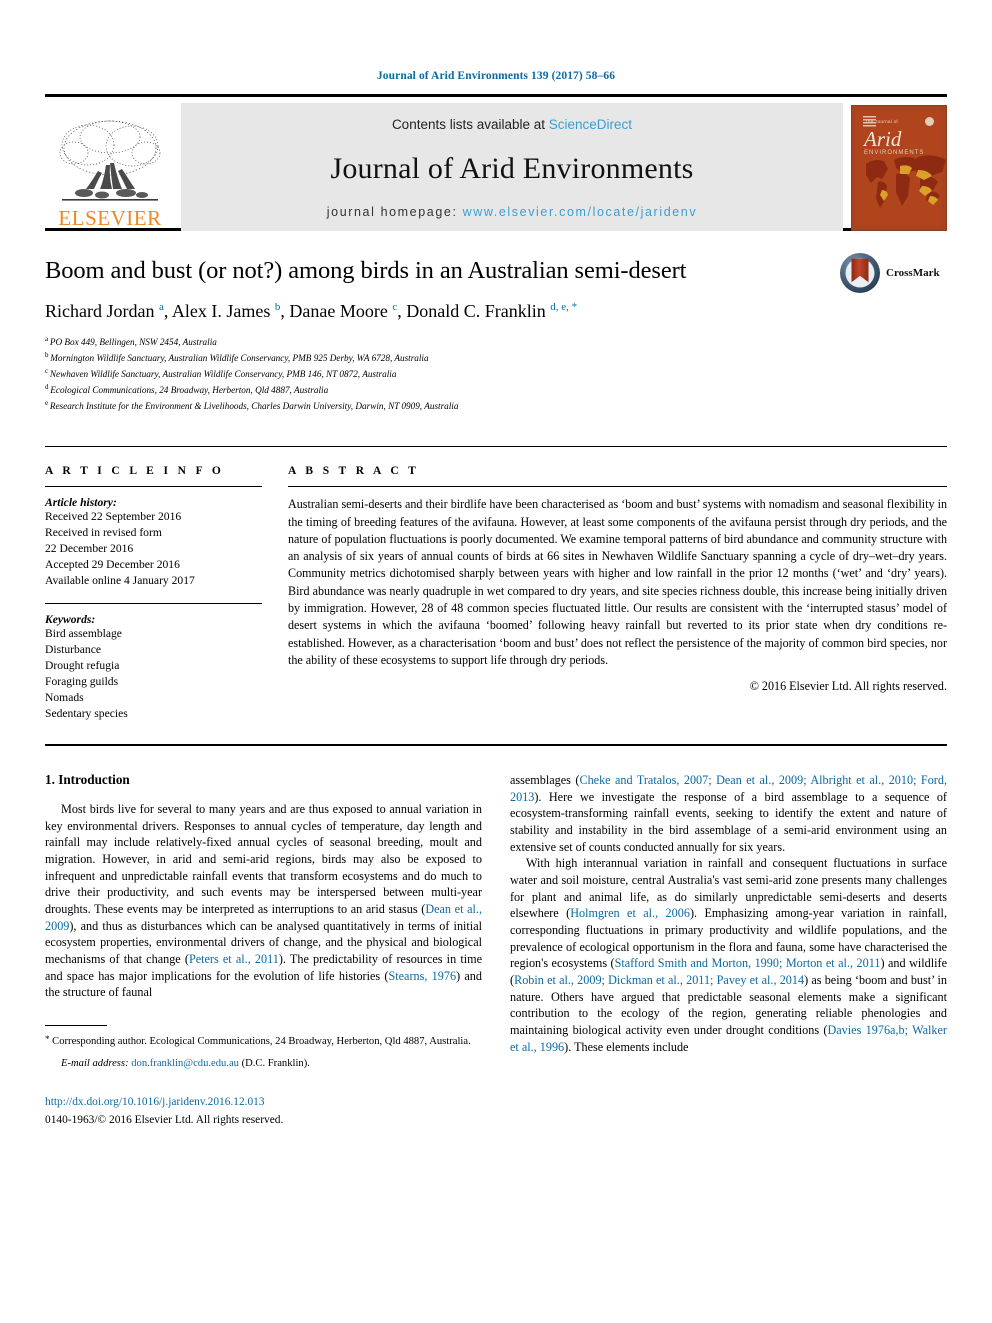 The image size is (992, 1323). I want to click on keyword-item: Sedentary species, so click(86, 714).